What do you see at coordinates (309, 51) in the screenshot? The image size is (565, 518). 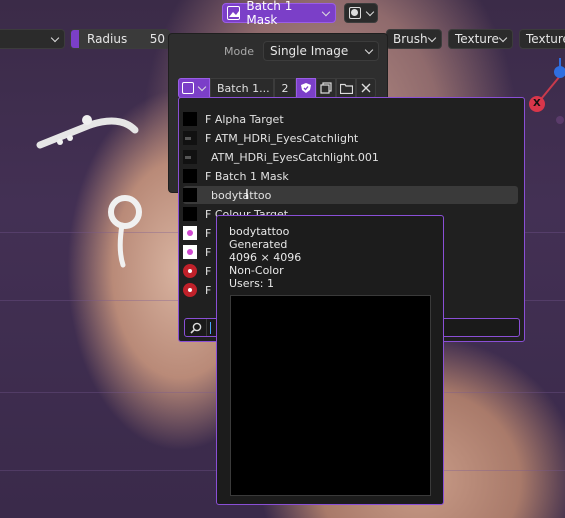 I see `mode-value: Single Image` at bounding box center [309, 51].